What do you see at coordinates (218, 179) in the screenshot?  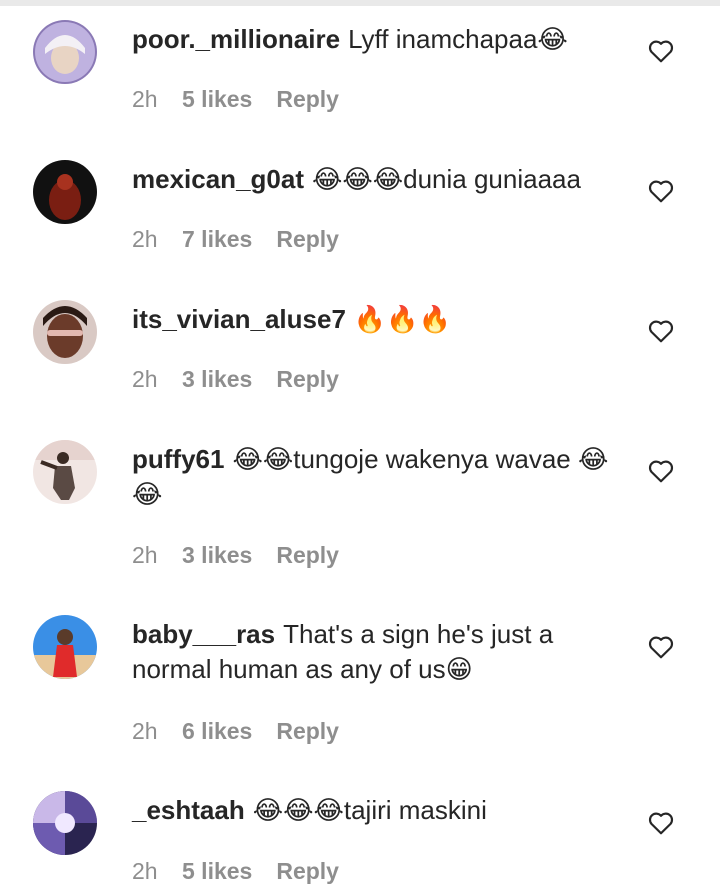 I see `comment-username: mexican_g0at` at bounding box center [218, 179].